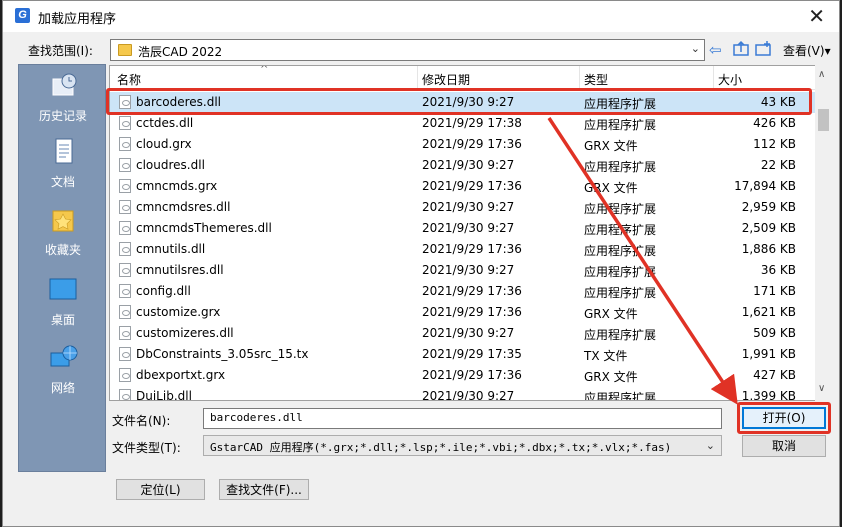  What do you see at coordinates (816, 16) in the screenshot?
I see `close-button: ✕` at bounding box center [816, 16].